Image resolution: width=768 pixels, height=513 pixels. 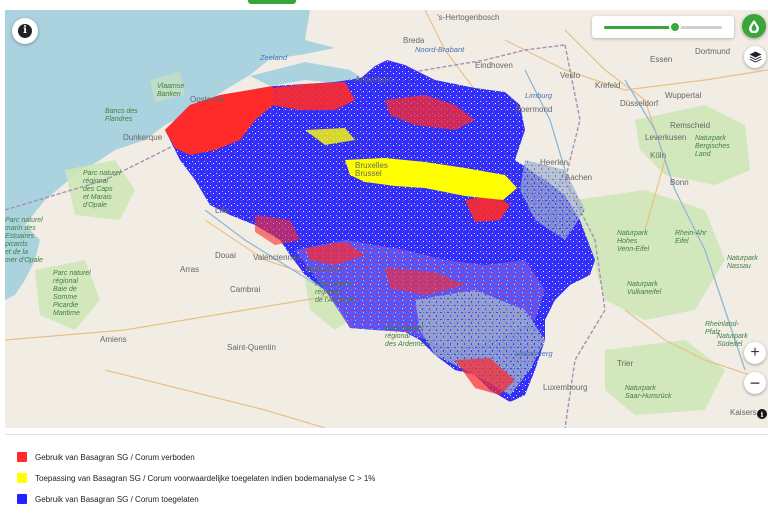 I want to click on info-button: i, so click(x=25, y=31).